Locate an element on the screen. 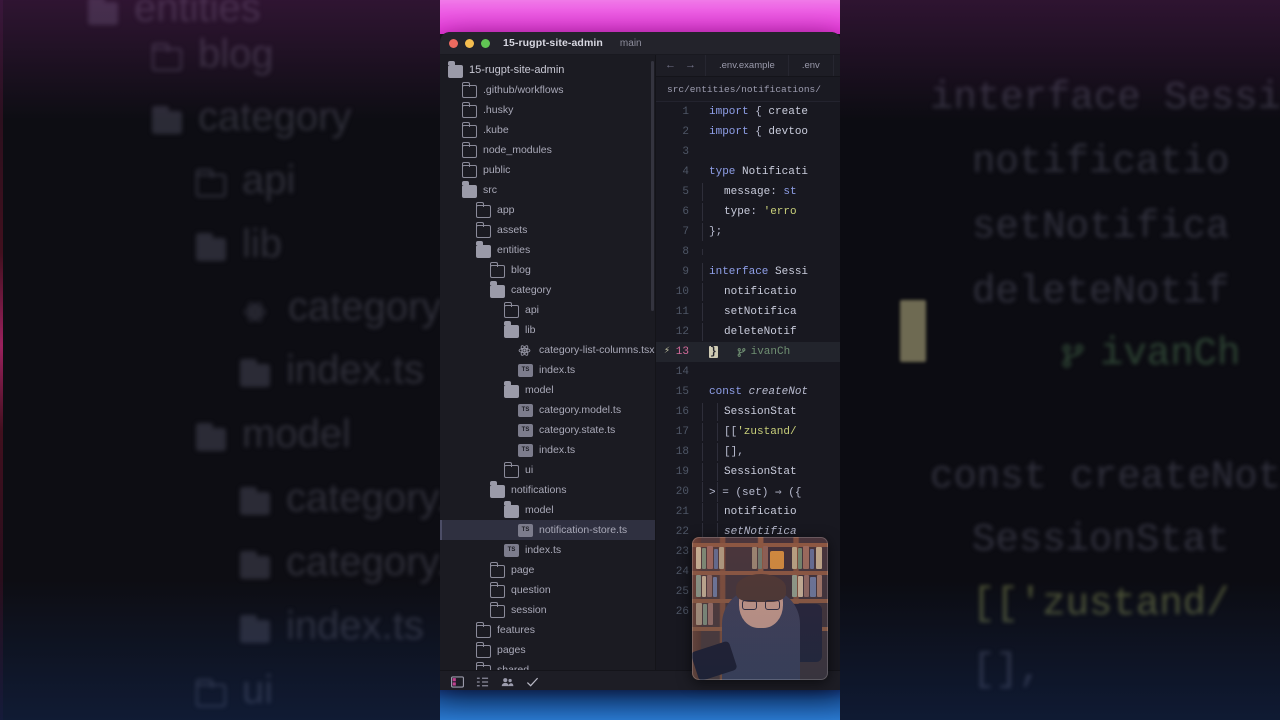  breadcrumb: src/entities/notifications/ is located at coordinates (748, 89).